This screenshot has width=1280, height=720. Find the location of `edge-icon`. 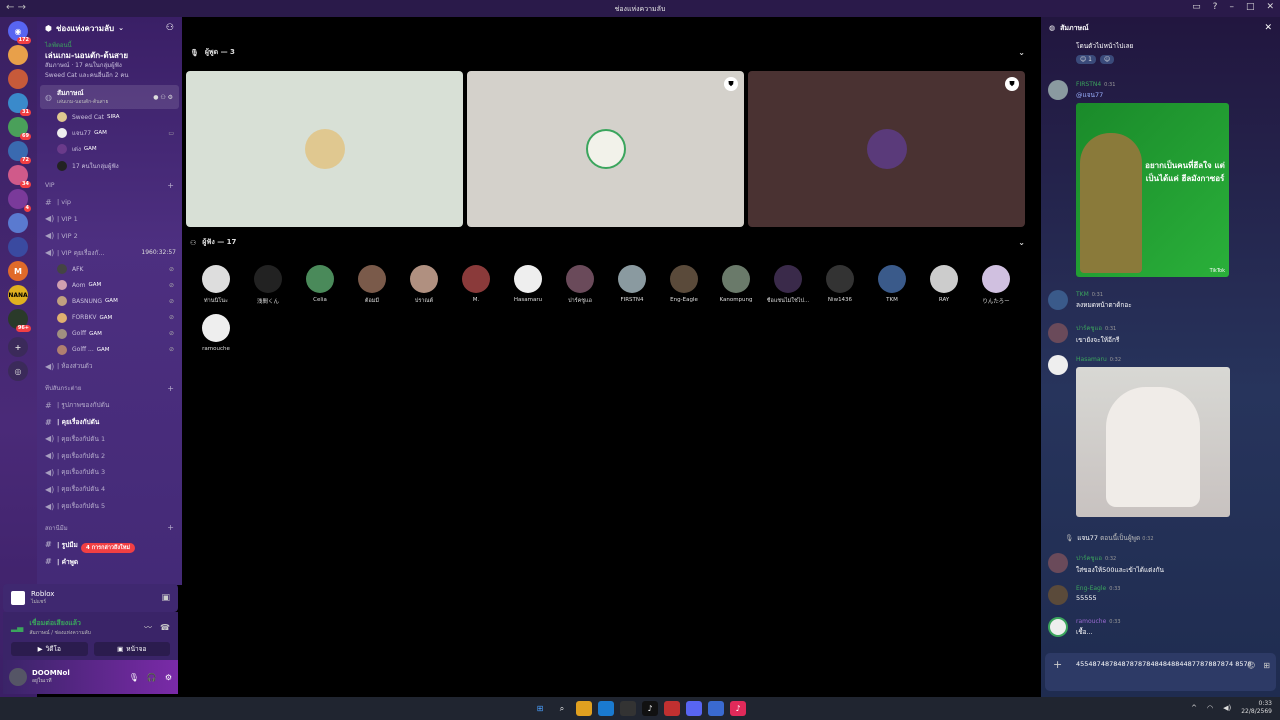

edge-icon is located at coordinates (606, 708).